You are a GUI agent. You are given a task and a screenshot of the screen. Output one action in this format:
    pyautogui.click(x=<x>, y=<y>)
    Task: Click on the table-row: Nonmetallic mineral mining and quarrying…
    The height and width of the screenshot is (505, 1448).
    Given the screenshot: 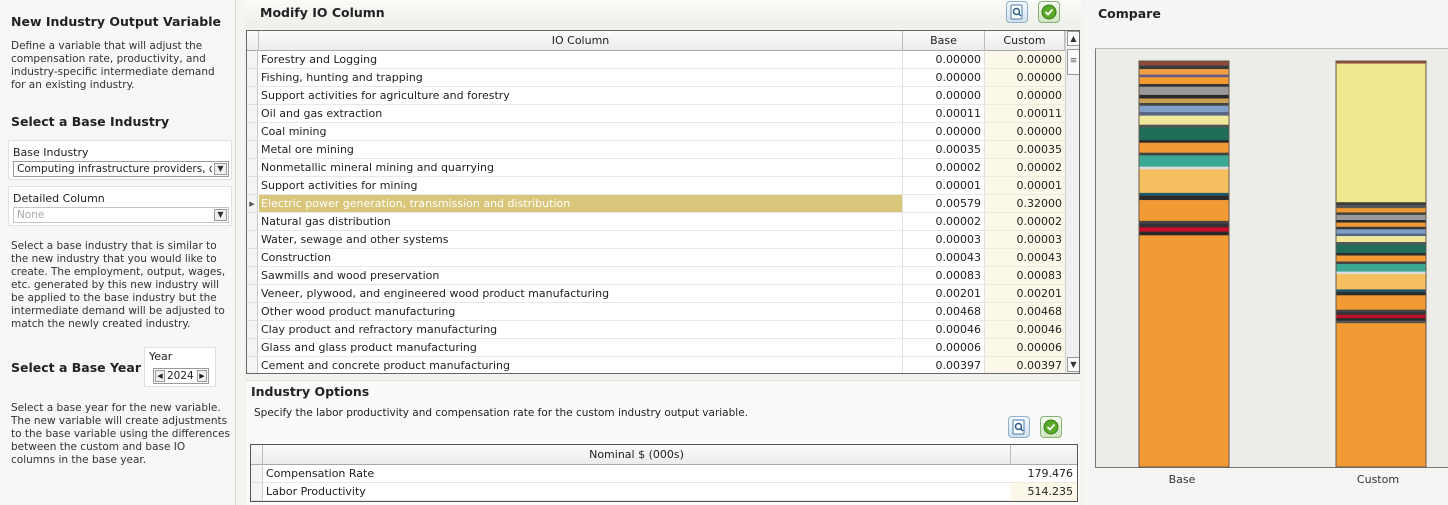 What is the action you would take?
    pyautogui.click(x=657, y=168)
    